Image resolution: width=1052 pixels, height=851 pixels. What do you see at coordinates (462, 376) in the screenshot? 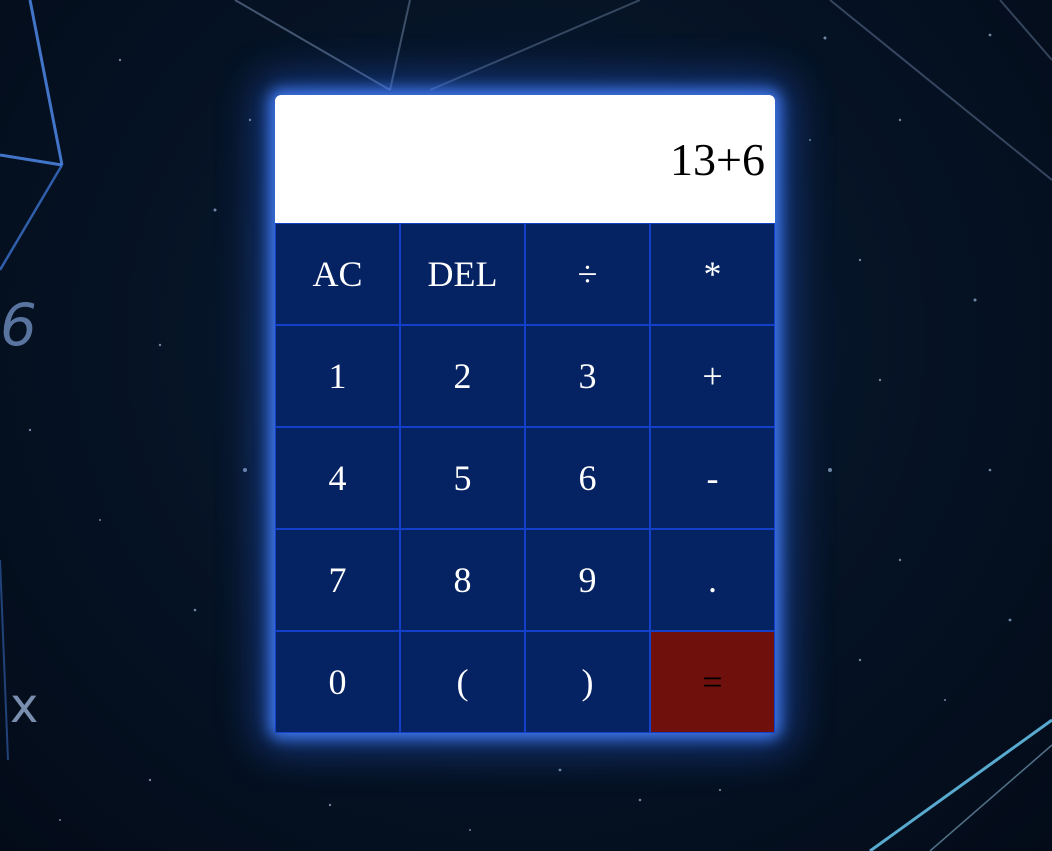
I see `digit-2-button: 2` at bounding box center [462, 376].